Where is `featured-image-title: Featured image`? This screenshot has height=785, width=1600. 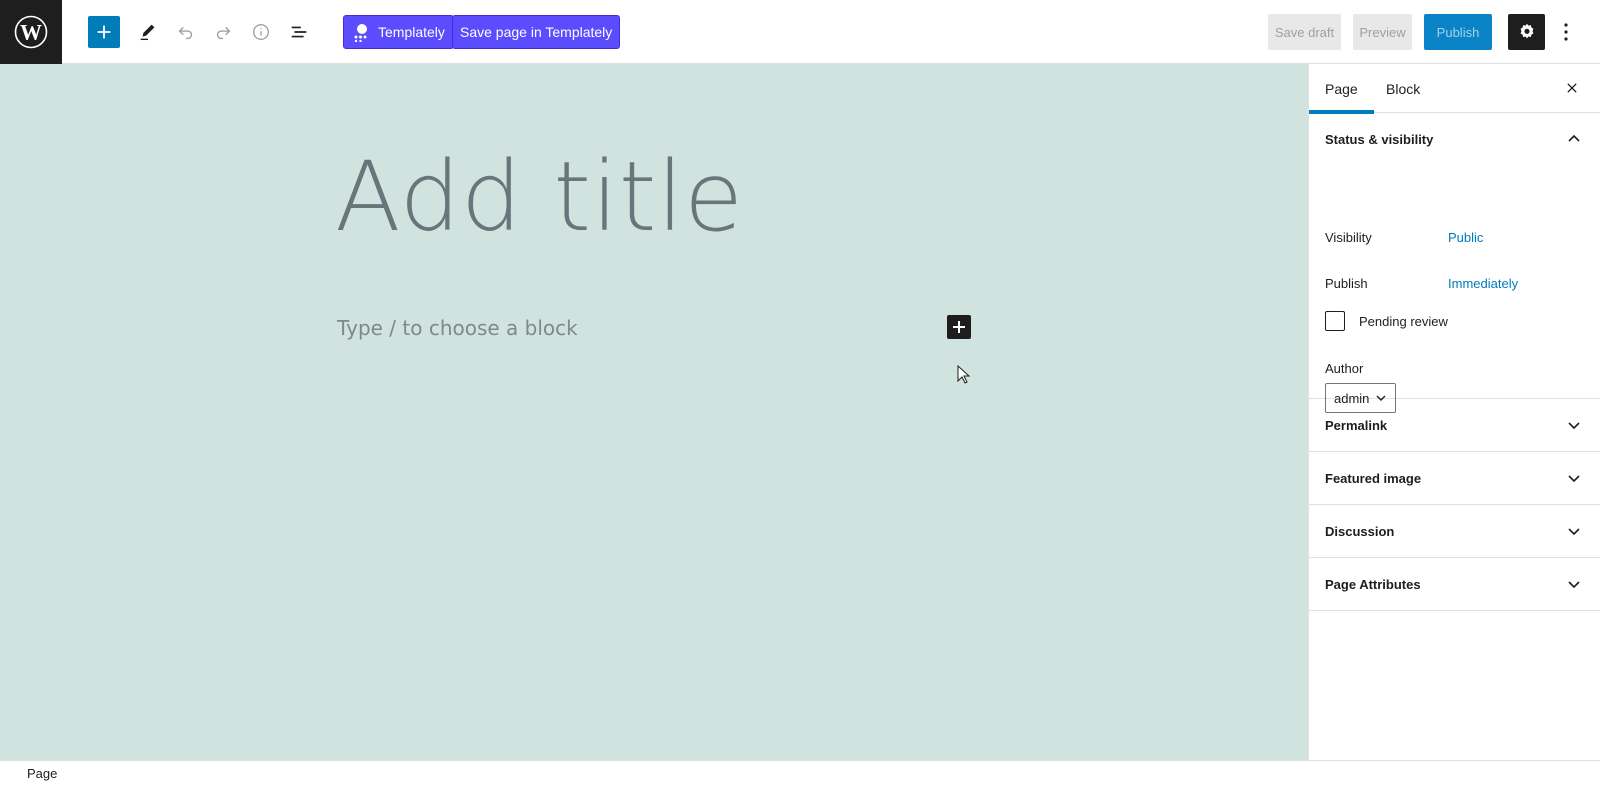
featured-image-title: Featured image is located at coordinates (1373, 478).